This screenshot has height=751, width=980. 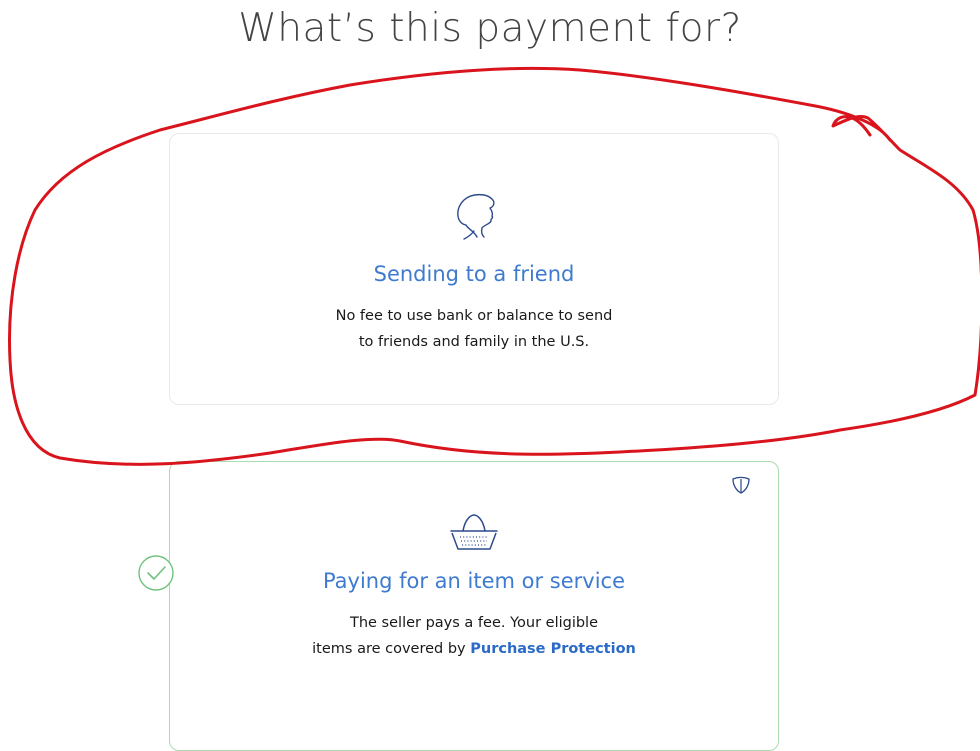 I want to click on page-title: What’s this payment for?, so click(x=490, y=28).